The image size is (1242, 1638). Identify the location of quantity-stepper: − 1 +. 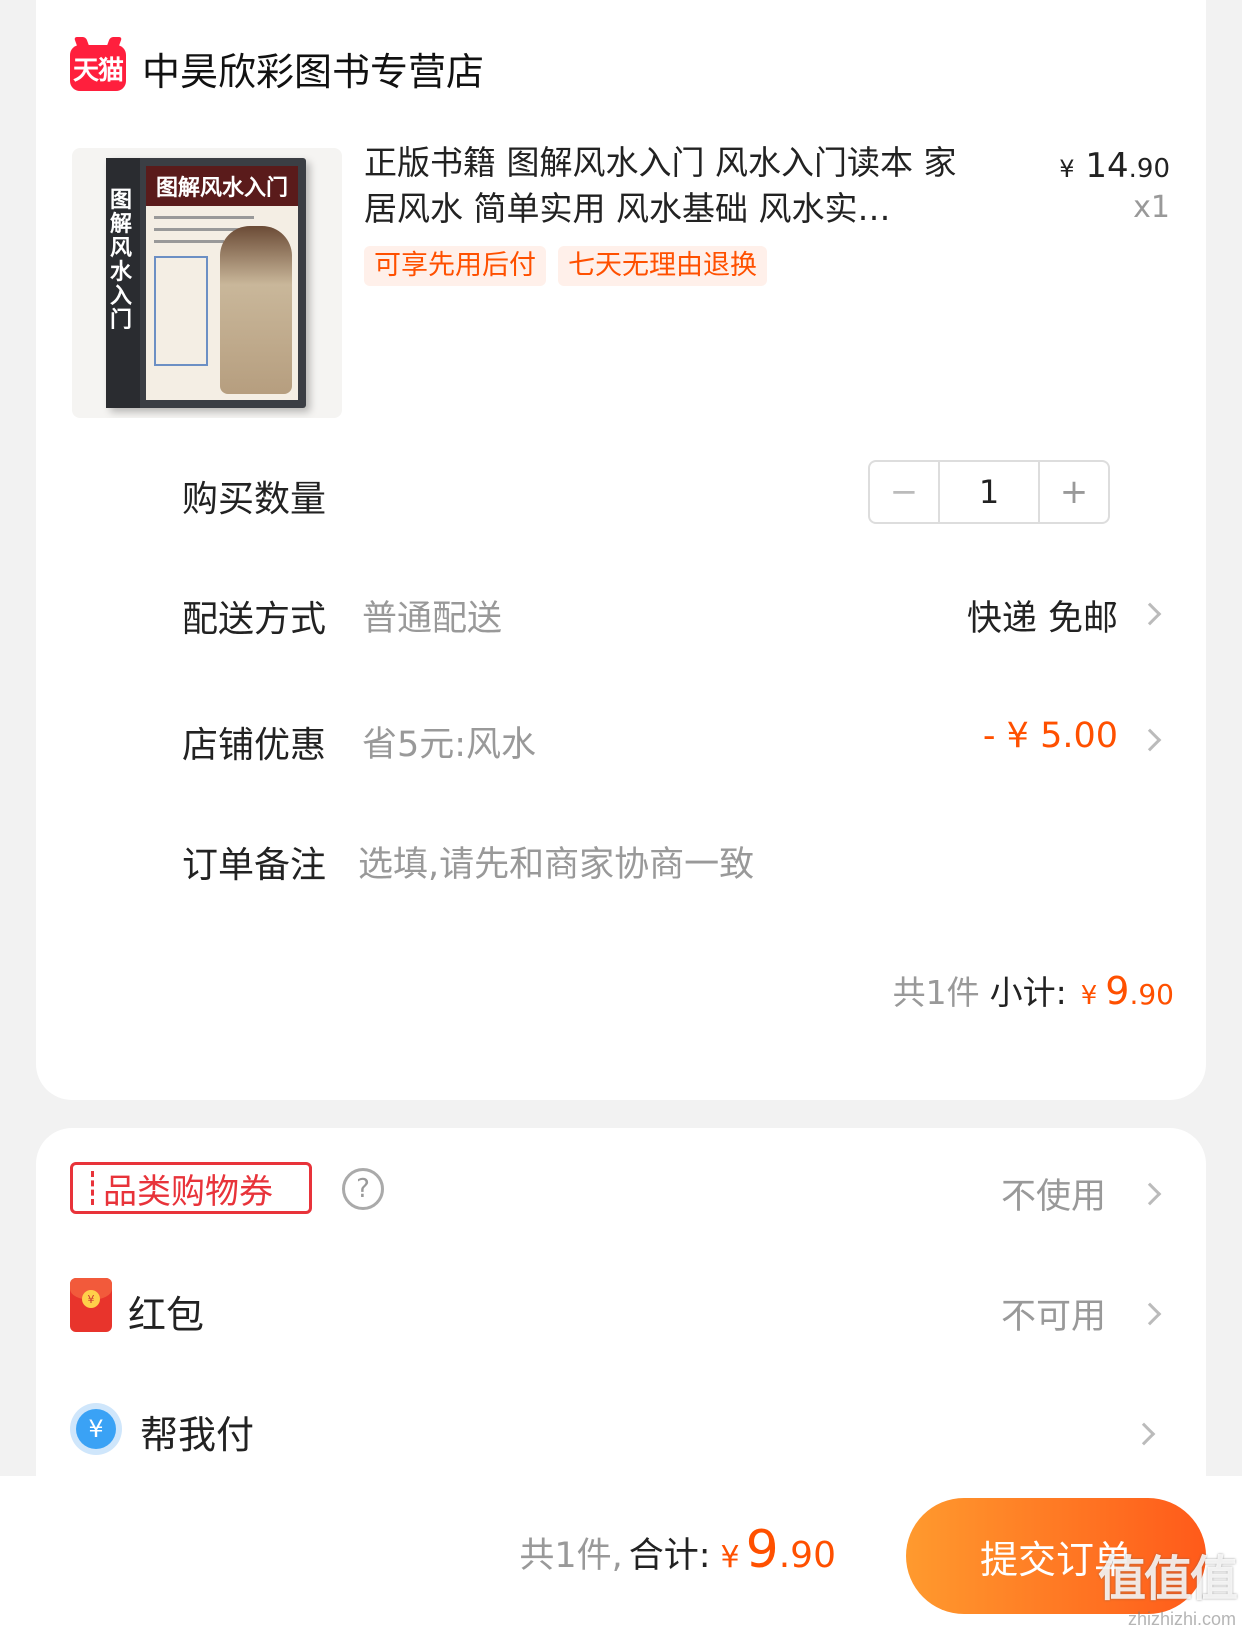
(989, 492).